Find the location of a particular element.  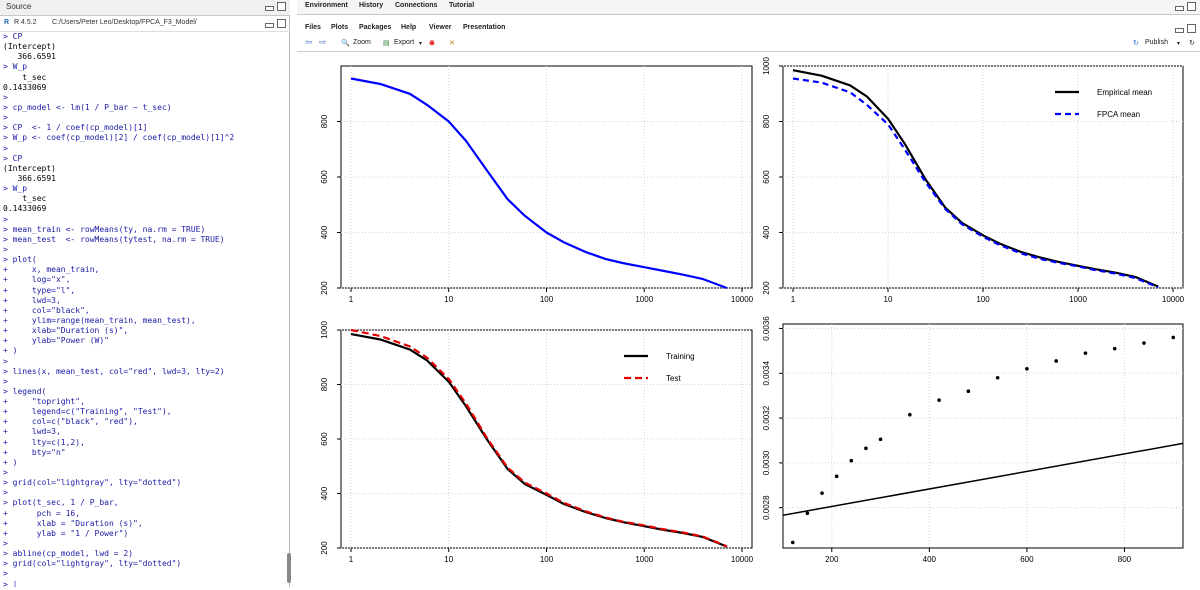

console-line: + ylim=range(mean_train, mean_test), is located at coordinates (99, 320).